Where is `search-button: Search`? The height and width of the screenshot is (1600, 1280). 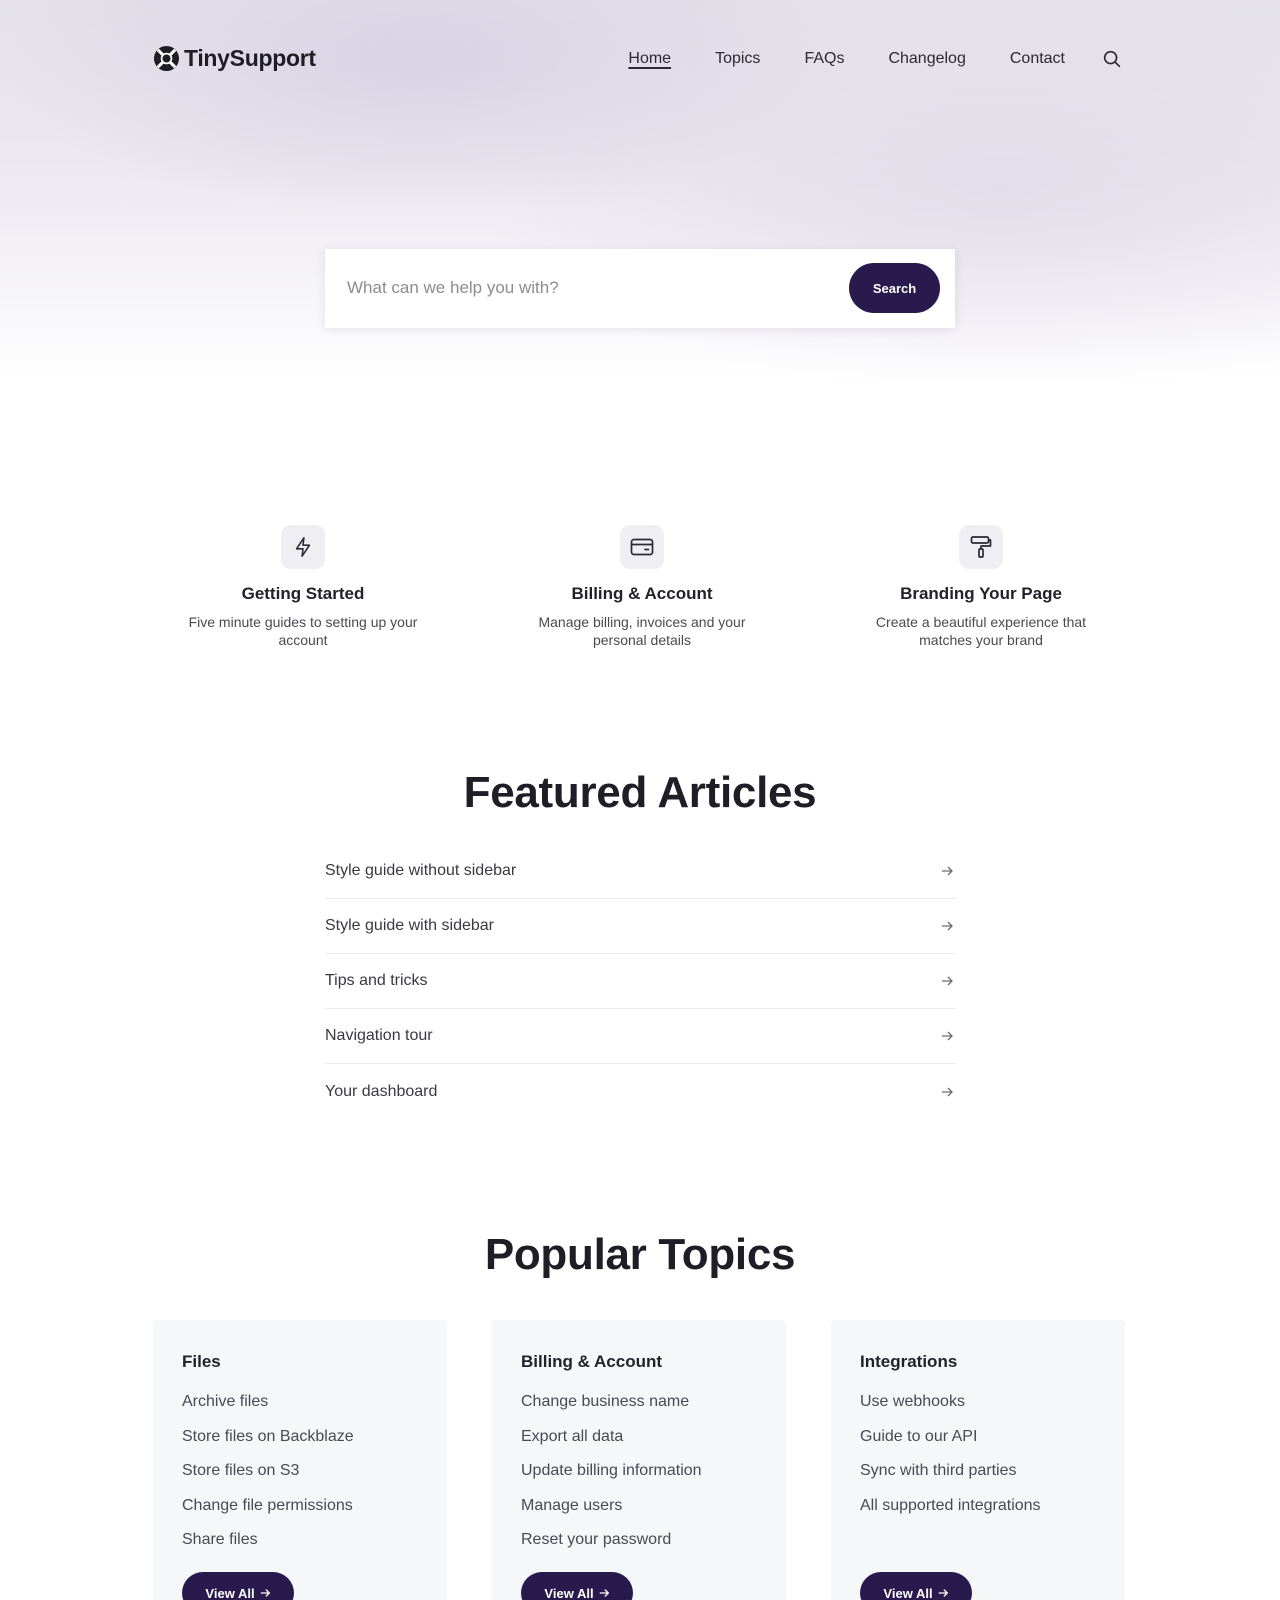 search-button: Search is located at coordinates (894, 288).